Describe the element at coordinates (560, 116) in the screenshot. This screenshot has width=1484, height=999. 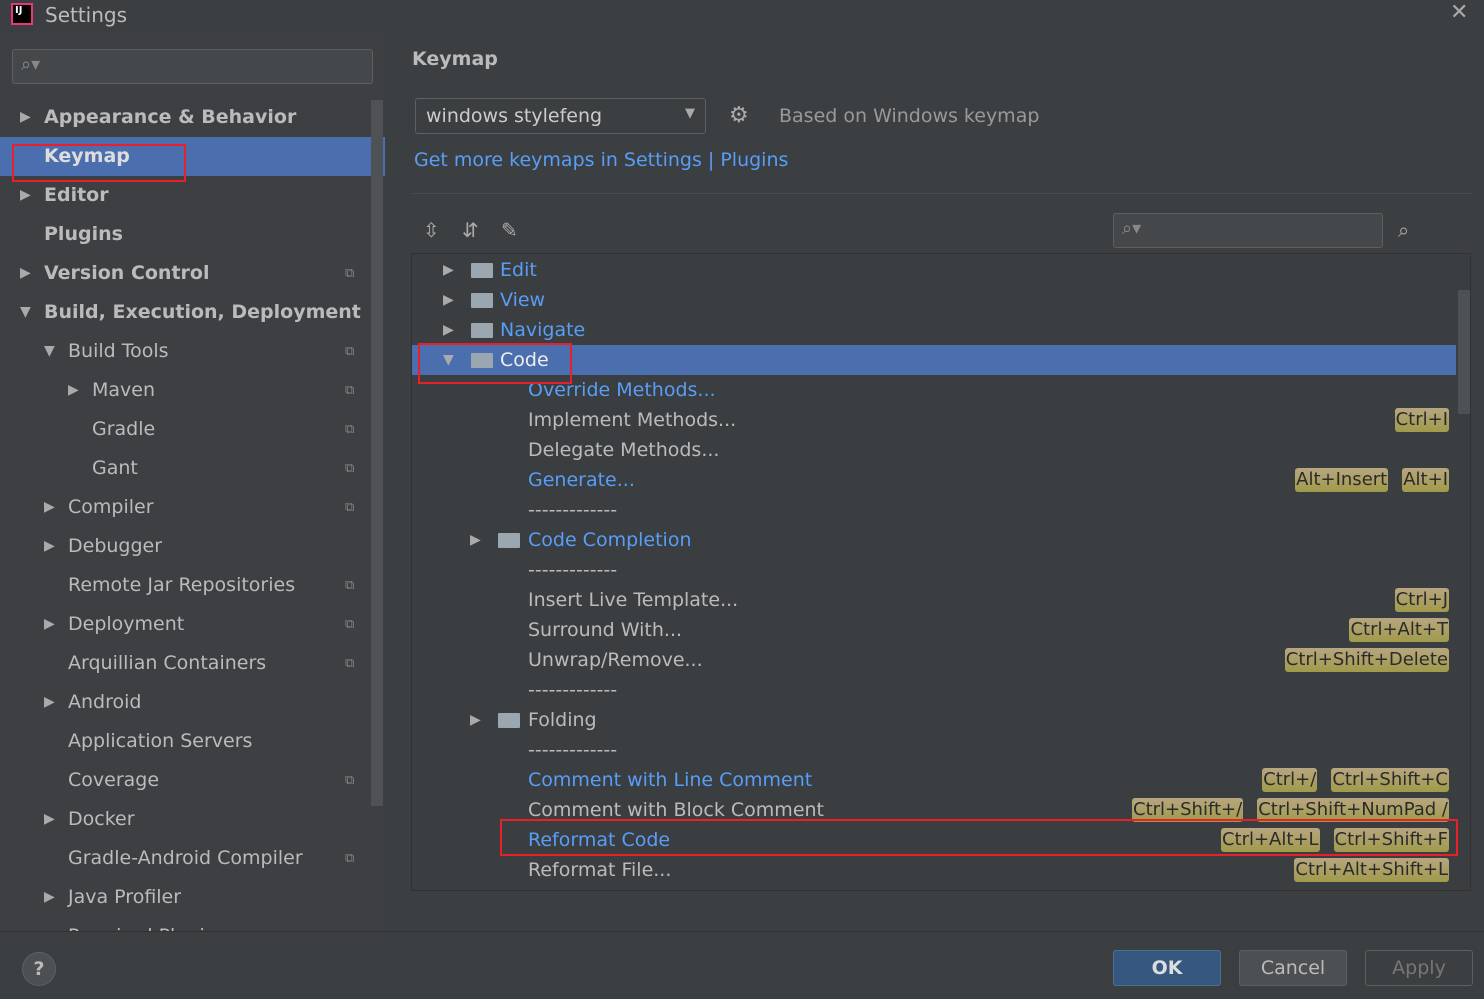
I see `keymap-select: windows stylefeng ▼` at that location.